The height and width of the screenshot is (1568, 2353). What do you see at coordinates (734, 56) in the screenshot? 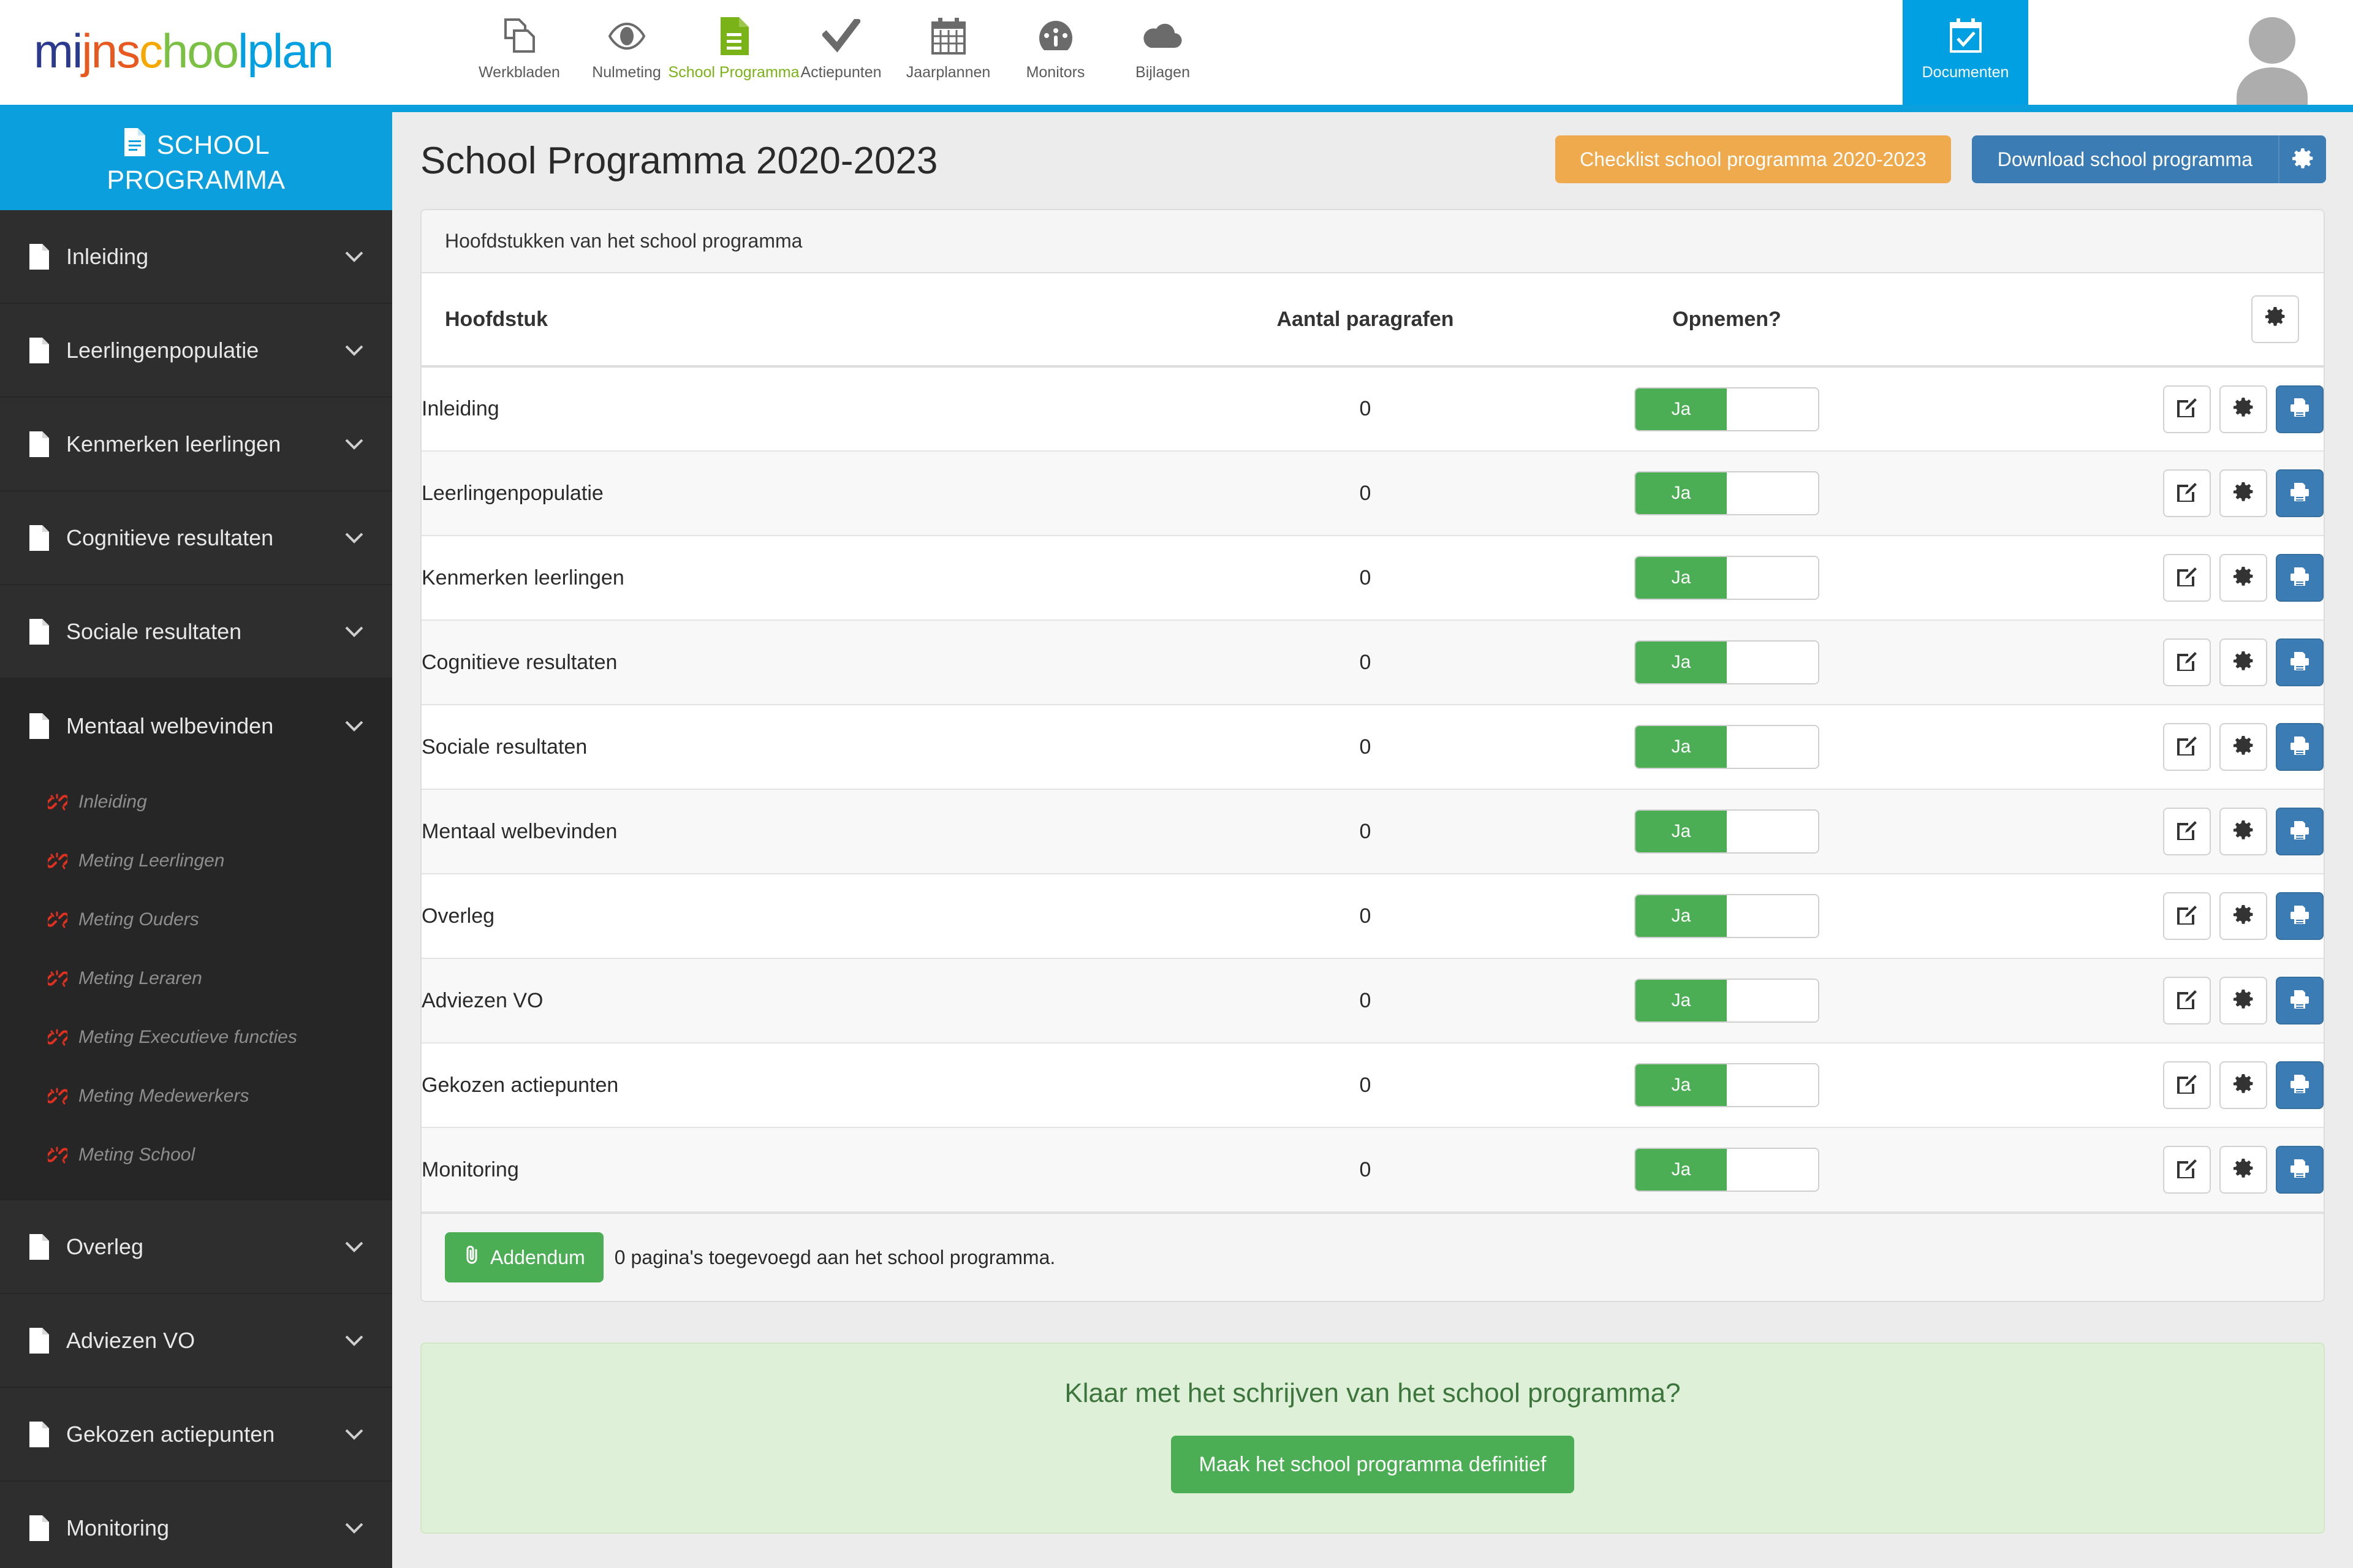
I see `nav-item-school-programma: School Programma` at bounding box center [734, 56].